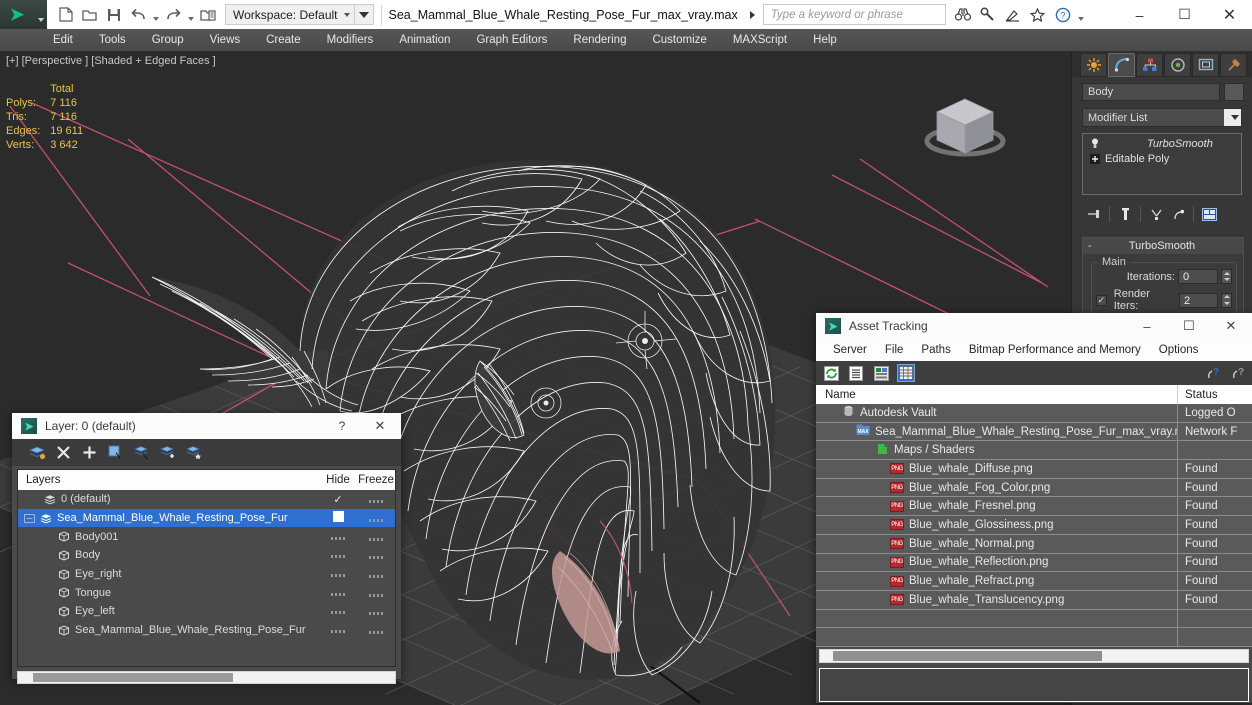 This screenshot has width=1252, height=705. What do you see at coordinates (1094, 158) in the screenshot?
I see `plus-box-icon` at bounding box center [1094, 158].